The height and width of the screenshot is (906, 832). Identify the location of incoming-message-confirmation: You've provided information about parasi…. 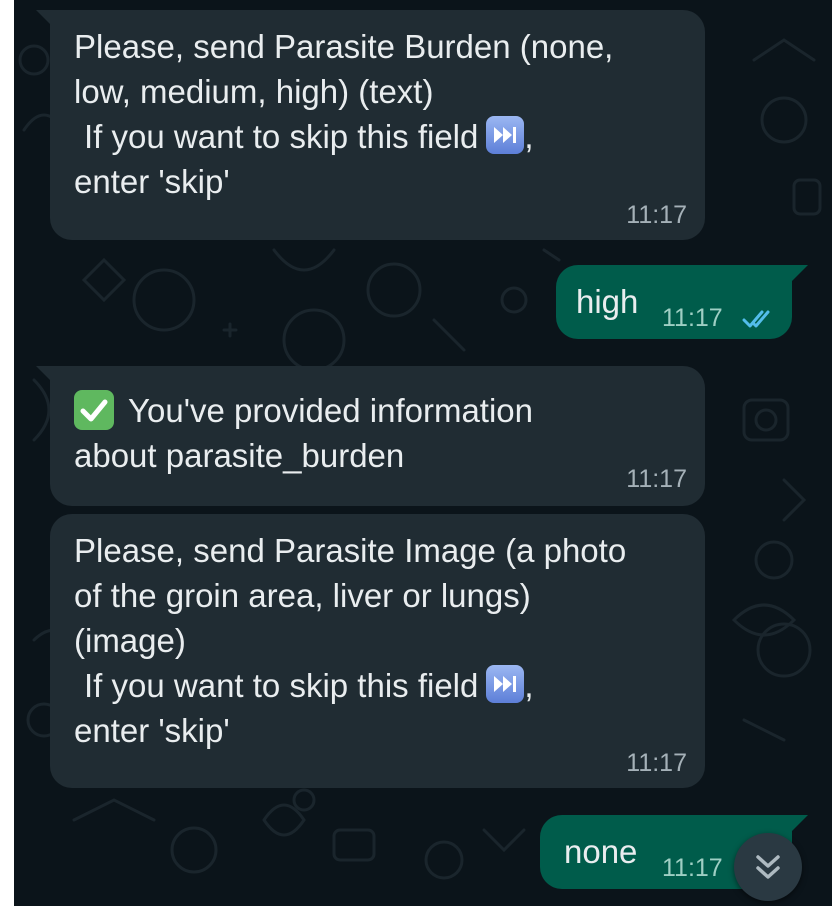
(370, 436).